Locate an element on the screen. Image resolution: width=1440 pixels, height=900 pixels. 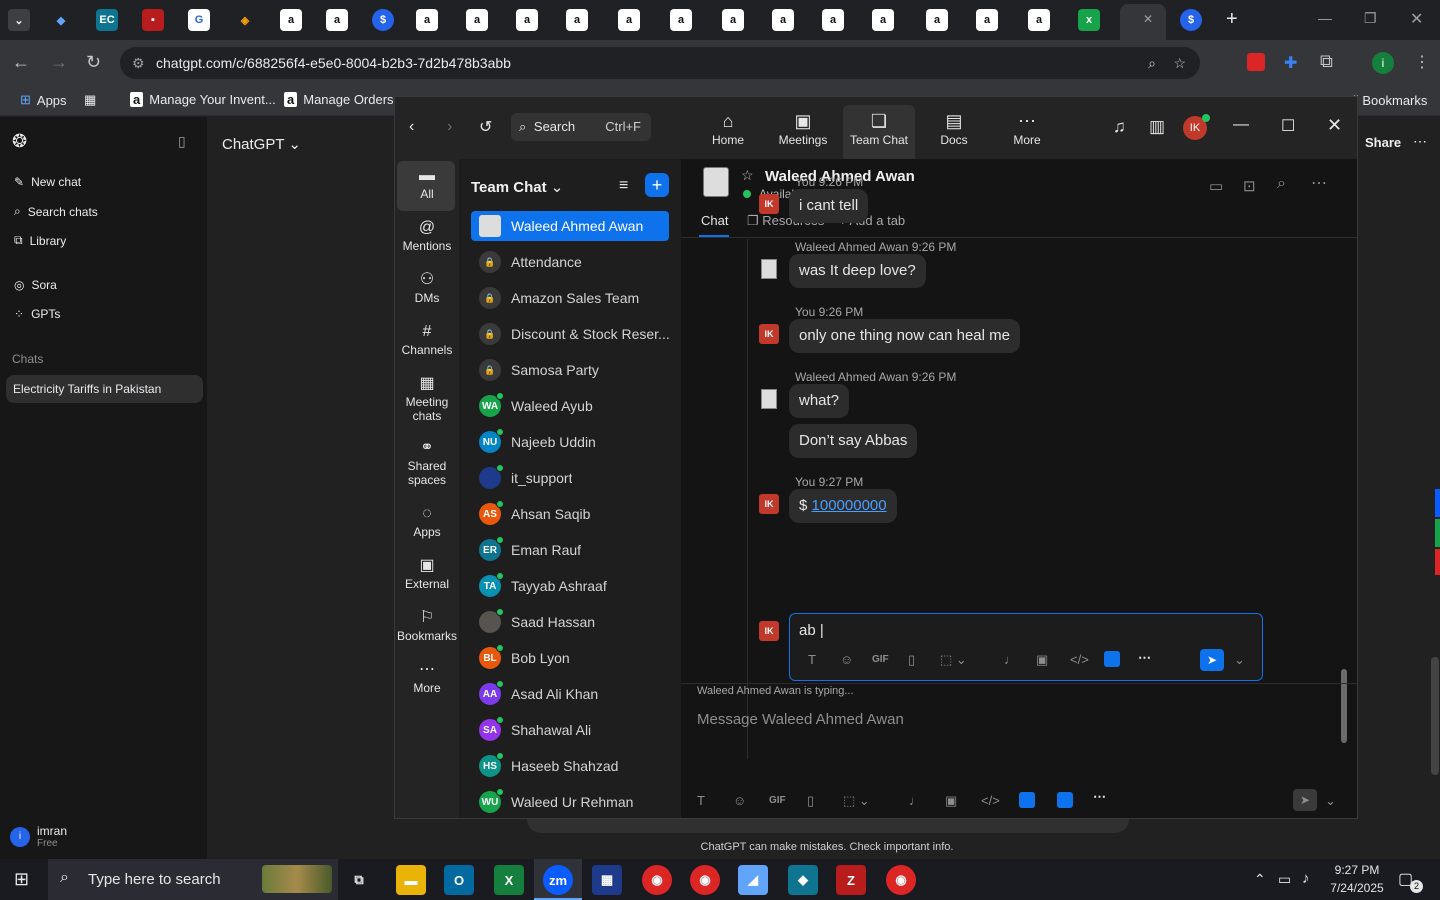
channel-item: WA Waleed Ayub is located at coordinates (570, 406).